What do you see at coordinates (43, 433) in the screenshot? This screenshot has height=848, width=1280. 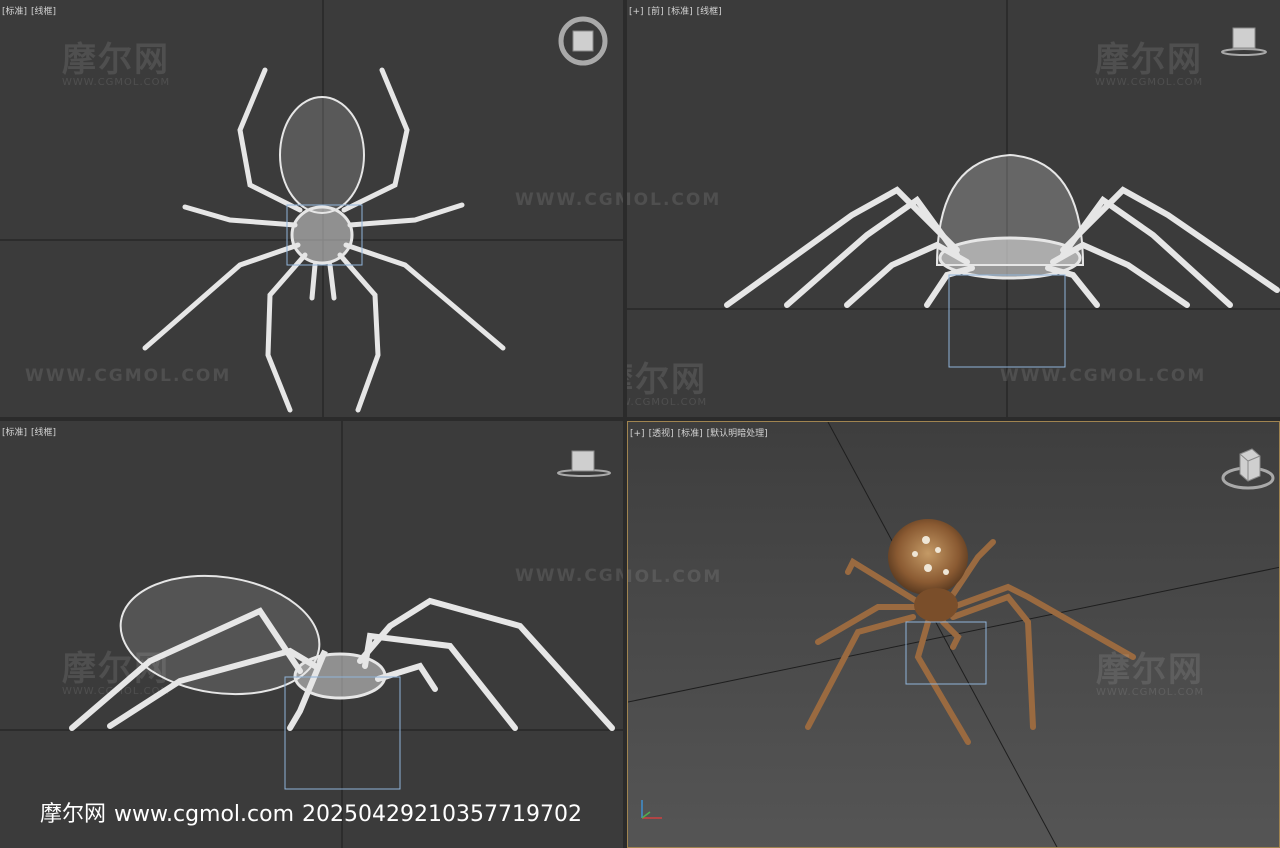 I see `viewport-left-label-mode: [线框]` at bounding box center [43, 433].